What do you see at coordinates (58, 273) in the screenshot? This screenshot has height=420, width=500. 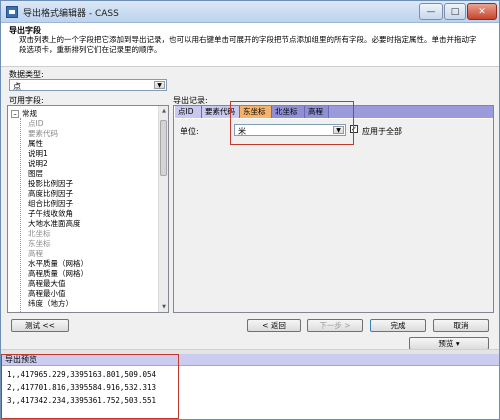 I see `tree-item-elevation-quality: 高程质量（网格）` at bounding box center [58, 273].